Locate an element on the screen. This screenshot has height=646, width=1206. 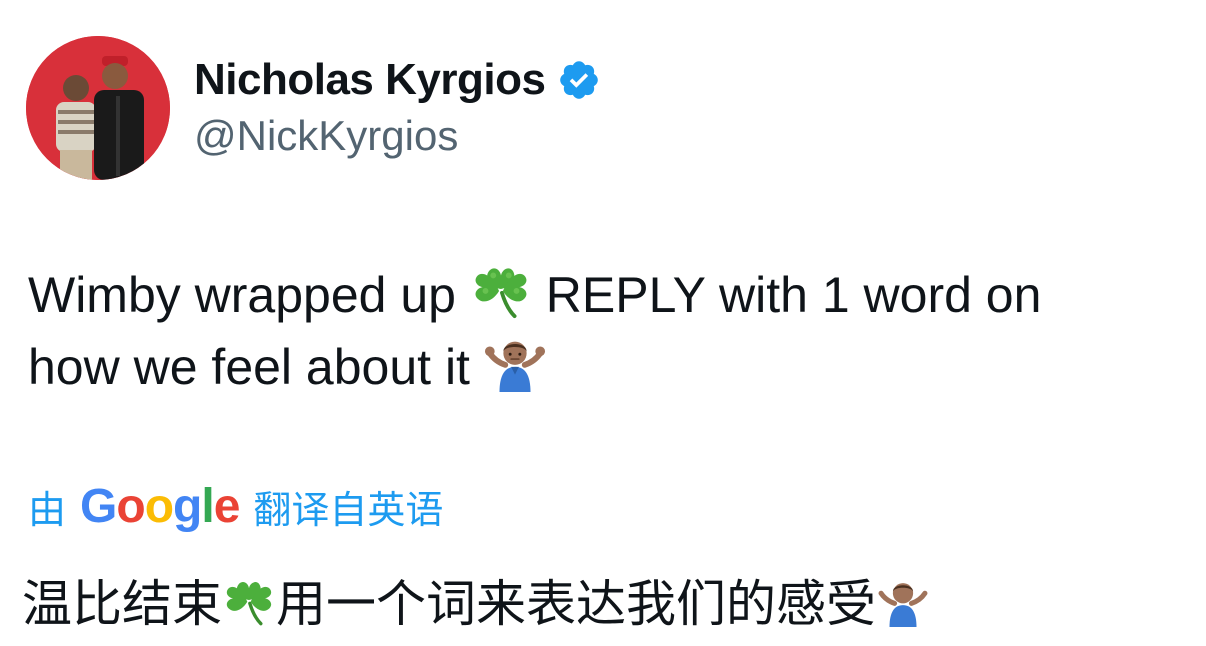
translation-suffix: 翻译自英语 is located at coordinates (348, 509).